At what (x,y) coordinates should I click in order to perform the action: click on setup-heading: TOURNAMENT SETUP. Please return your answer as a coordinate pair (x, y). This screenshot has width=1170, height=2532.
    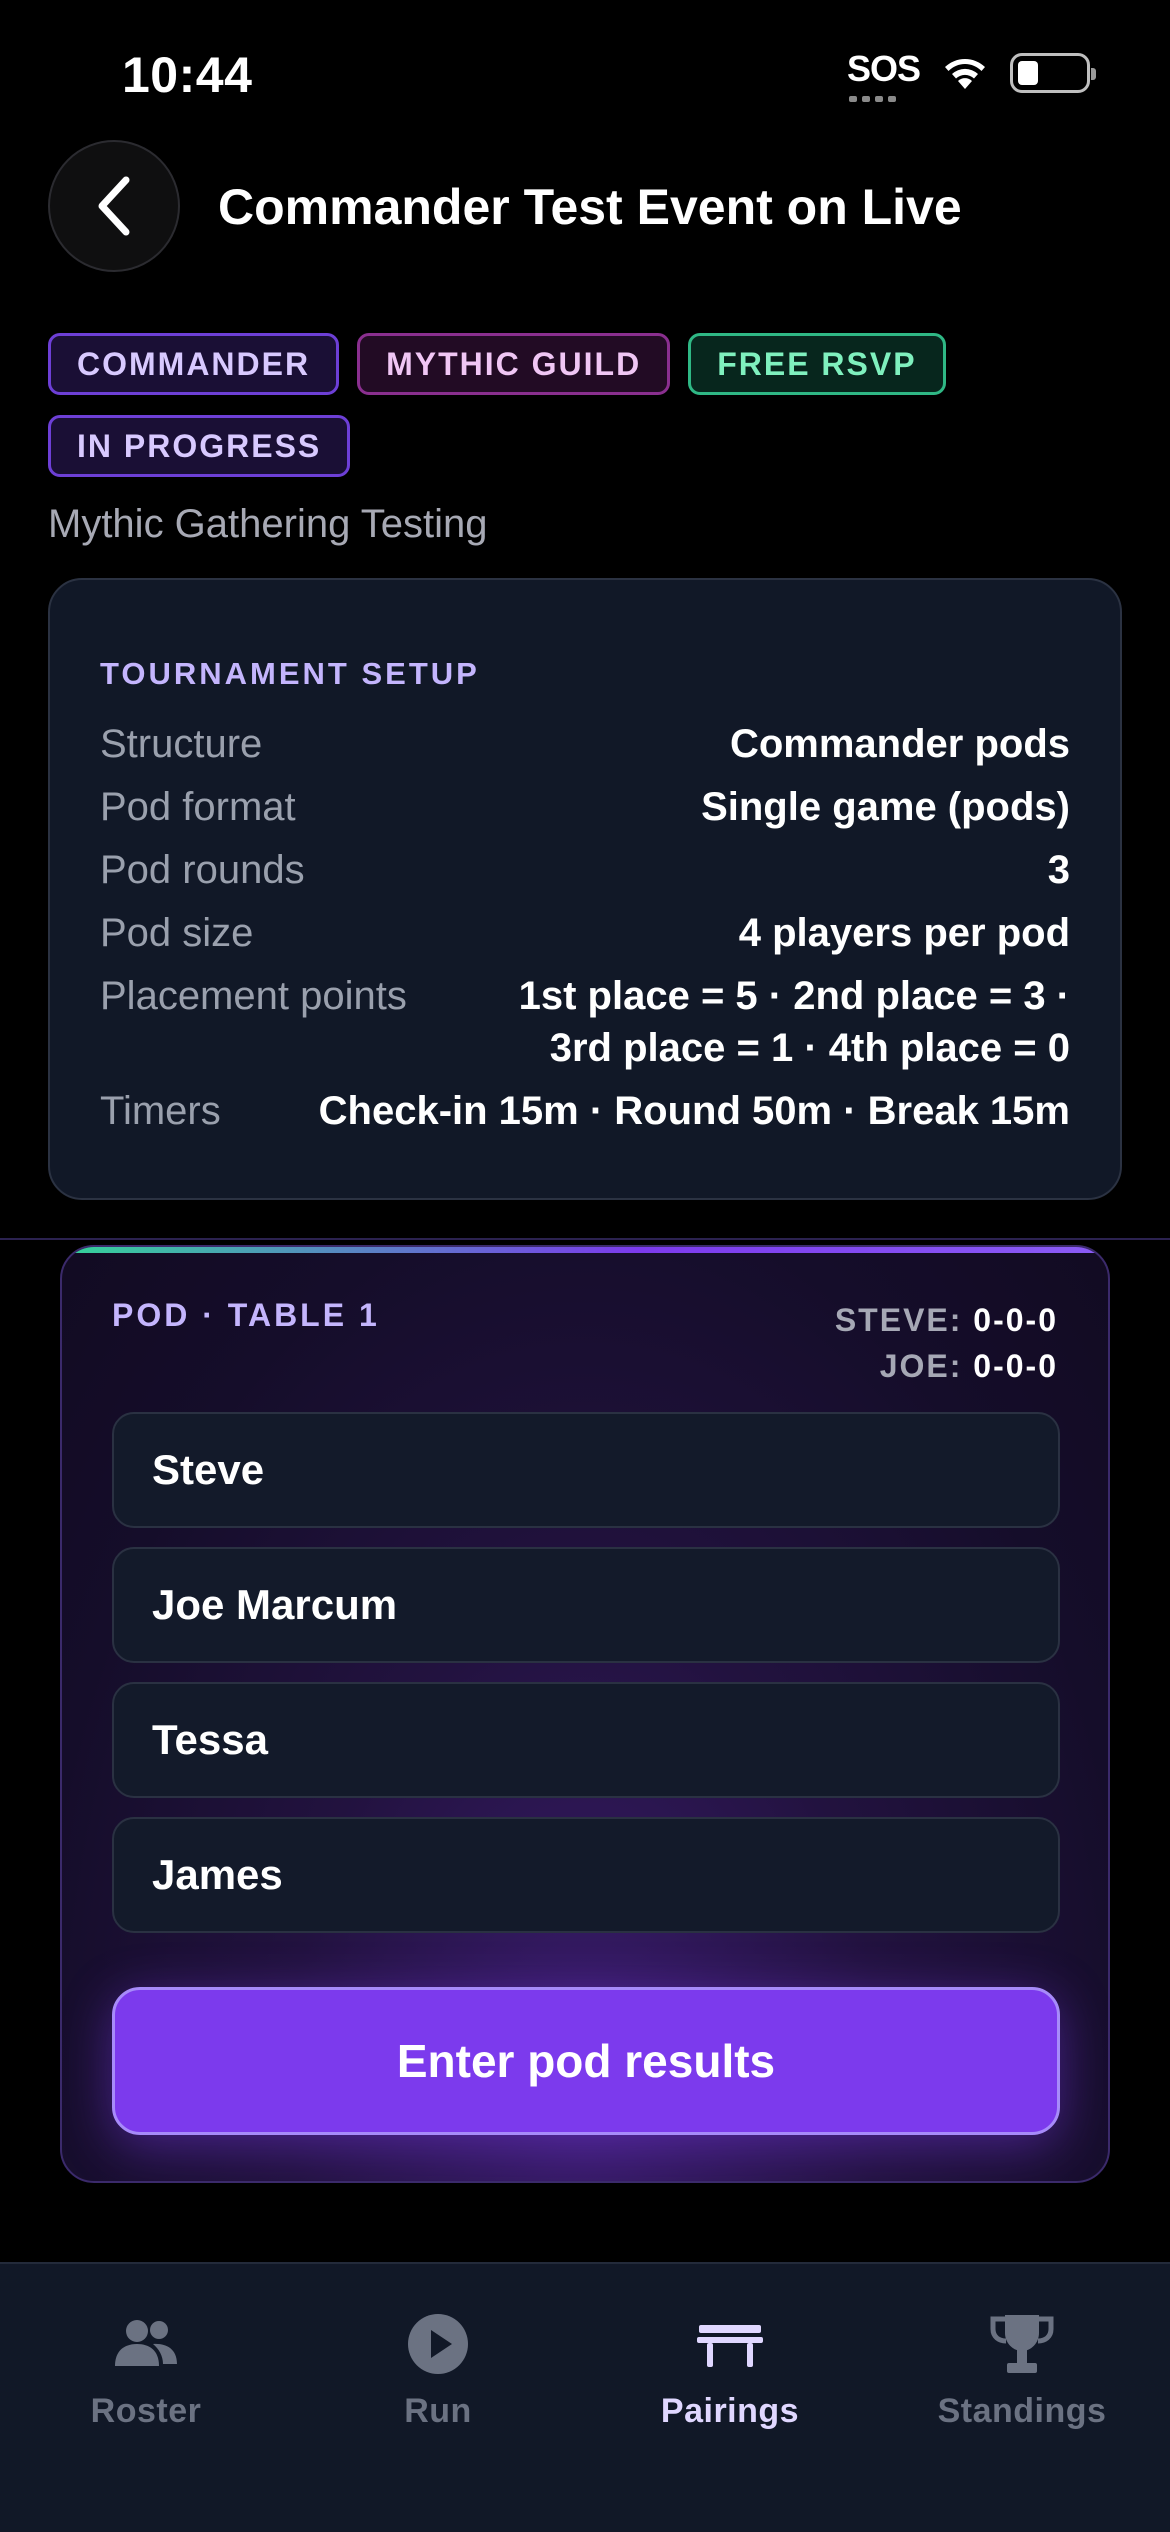
    Looking at the image, I should click on (290, 673).